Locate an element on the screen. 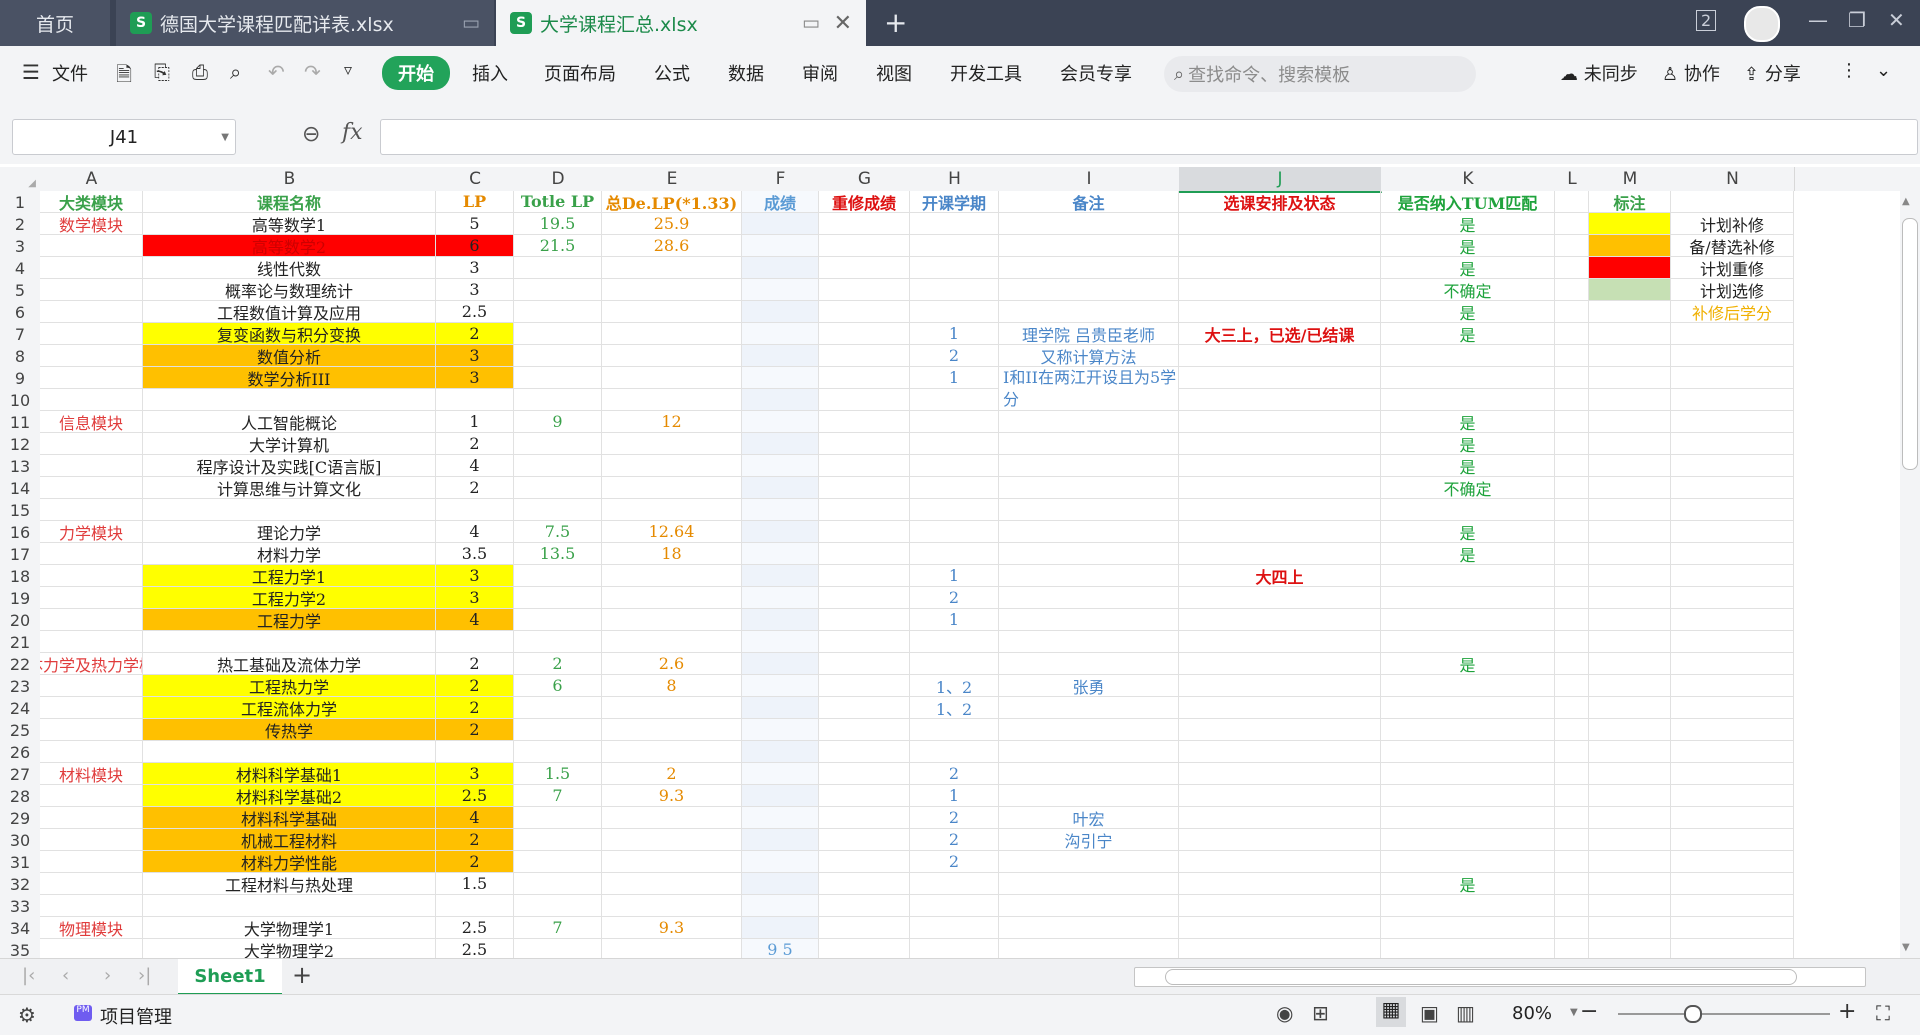 The width and height of the screenshot is (1920, 1035). cell-l4 is located at coordinates (1572, 268).